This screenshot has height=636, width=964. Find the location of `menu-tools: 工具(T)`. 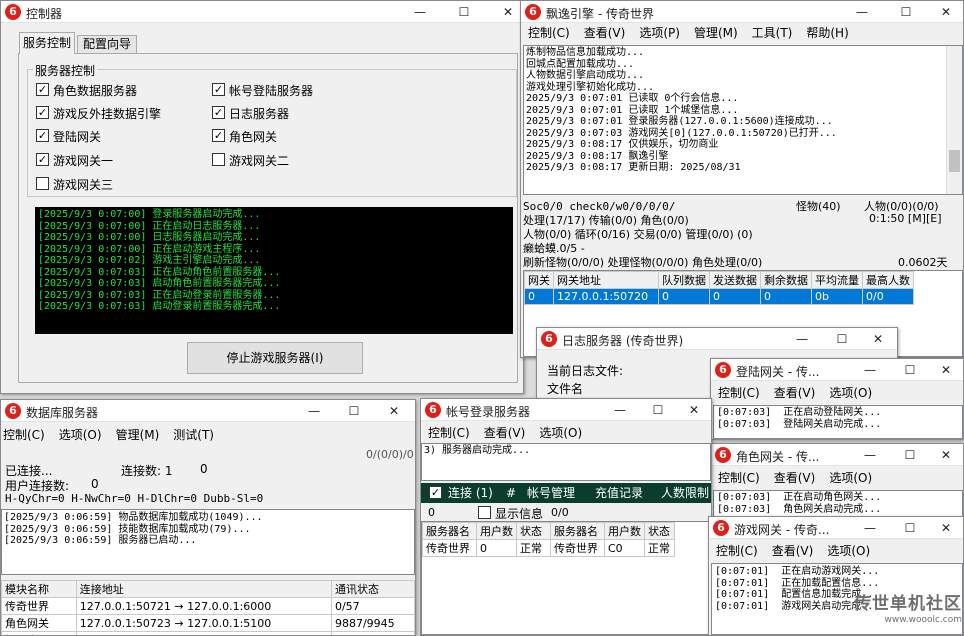

menu-tools: 工具(T) is located at coordinates (772, 33).